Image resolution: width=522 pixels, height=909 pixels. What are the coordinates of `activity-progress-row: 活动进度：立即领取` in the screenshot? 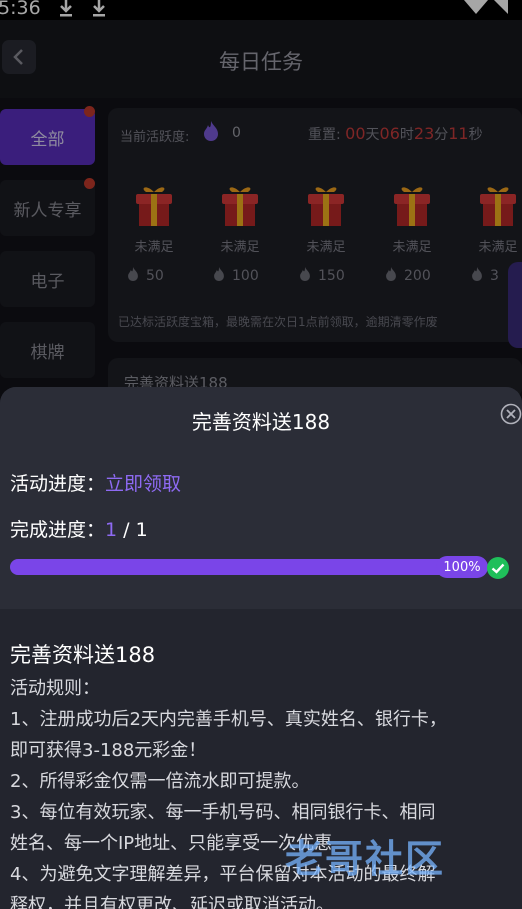 It's located at (95, 482).